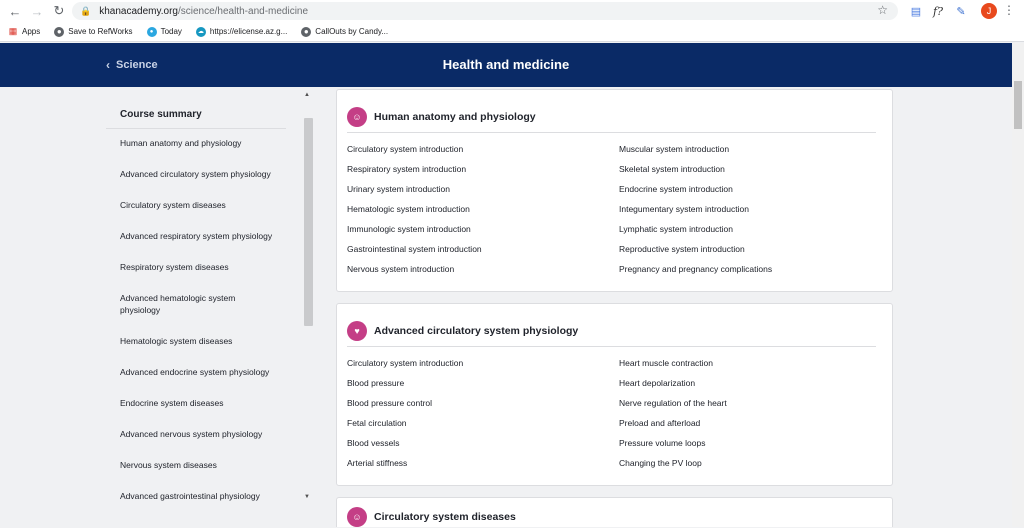  Describe the element at coordinates (749, 466) in the screenshot. I see `tutorial-link: Changing the PV loop` at that location.